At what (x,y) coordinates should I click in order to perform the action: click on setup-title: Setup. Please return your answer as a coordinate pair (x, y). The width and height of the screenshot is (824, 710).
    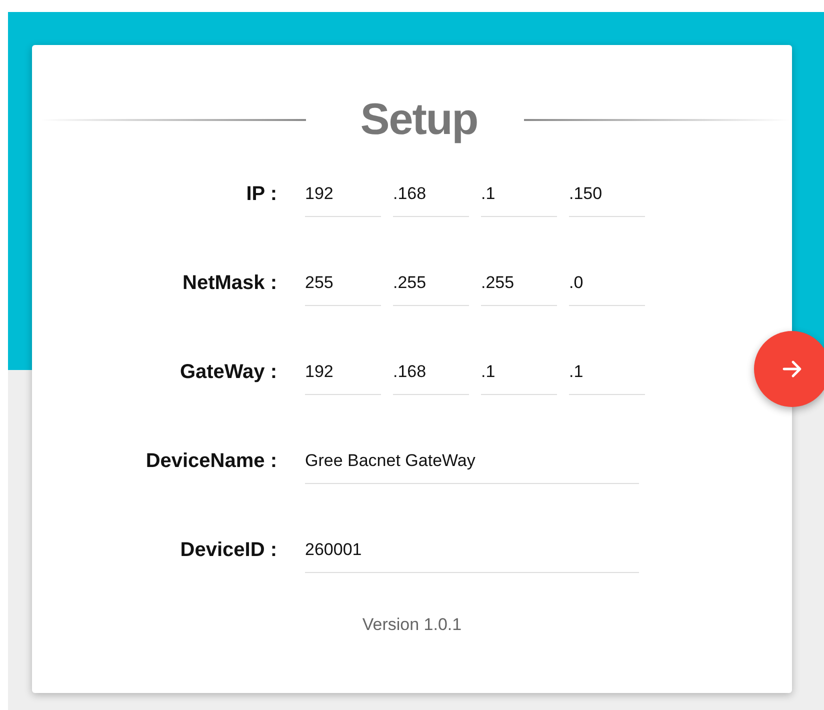
    Looking at the image, I should click on (419, 120).